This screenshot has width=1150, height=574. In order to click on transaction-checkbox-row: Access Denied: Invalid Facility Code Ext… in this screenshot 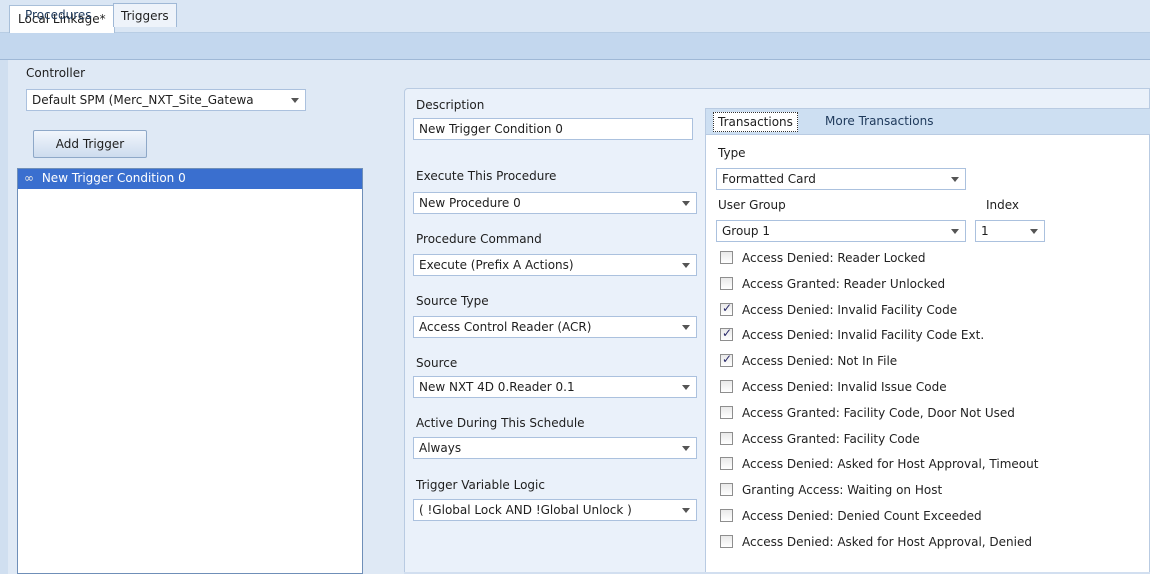, I will do `click(930, 340)`.